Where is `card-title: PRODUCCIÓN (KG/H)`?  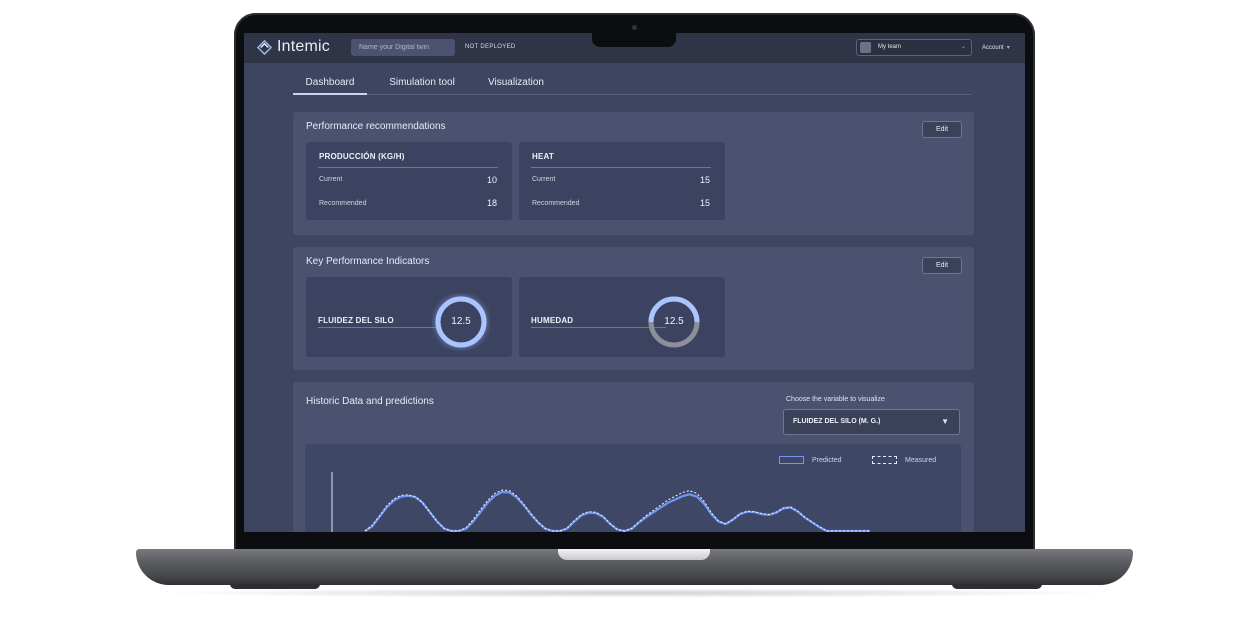
card-title: PRODUCCIÓN (KG/H) is located at coordinates (362, 156).